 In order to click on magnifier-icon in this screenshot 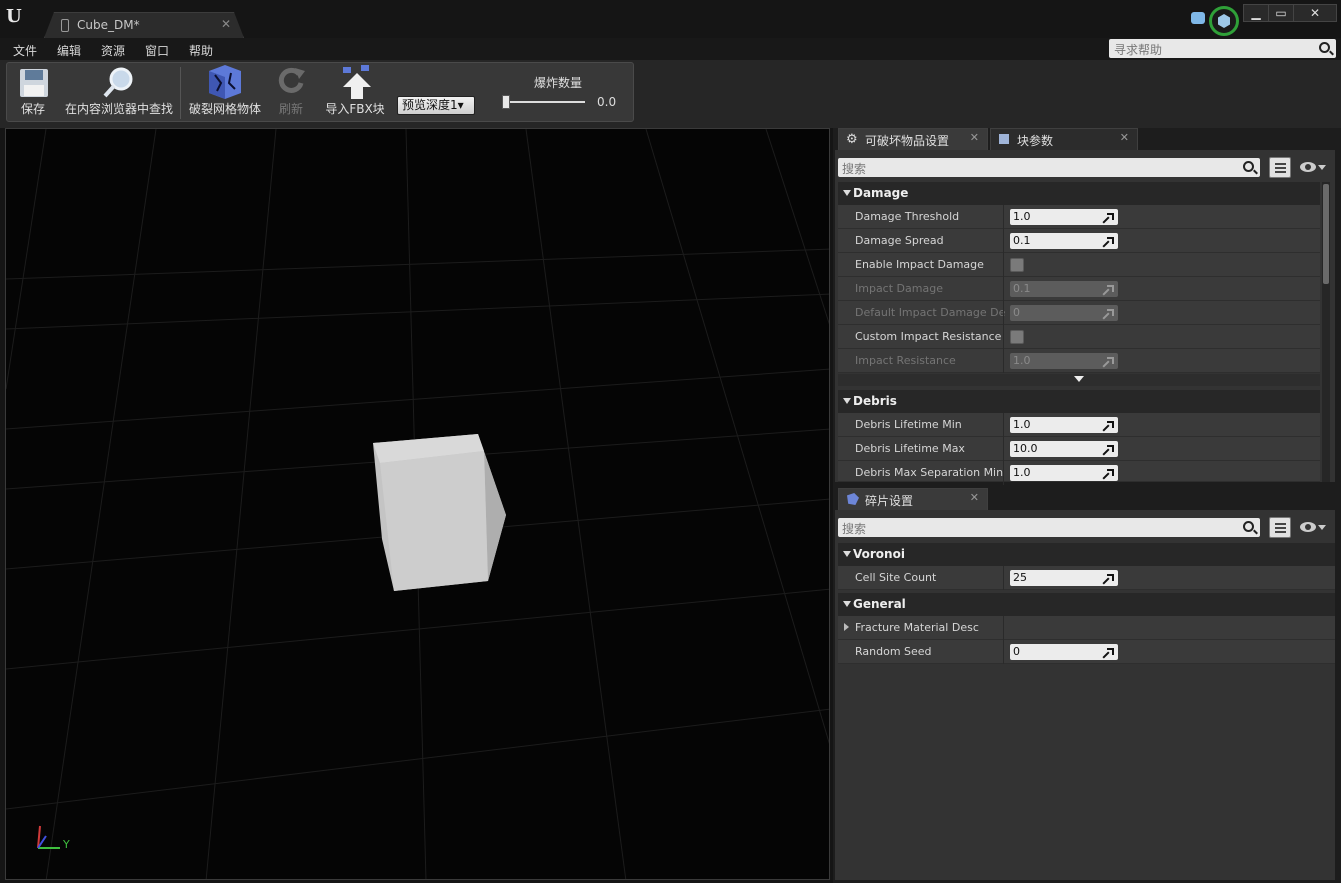, I will do `click(118, 82)`.